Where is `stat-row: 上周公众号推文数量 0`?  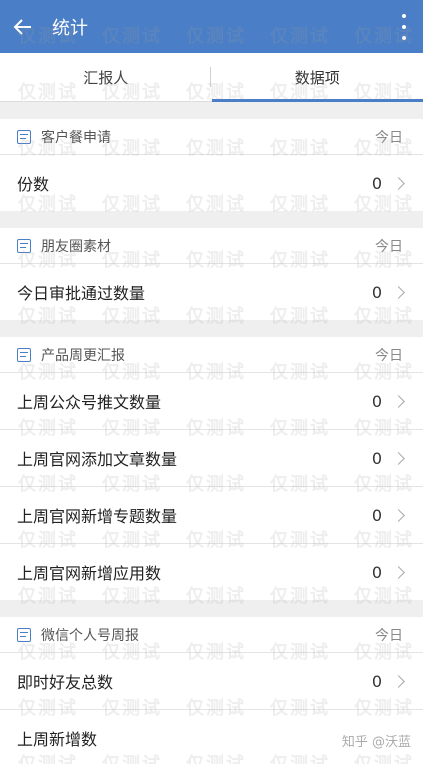 stat-row: 上周公众号推文数量 0 is located at coordinates (211, 401).